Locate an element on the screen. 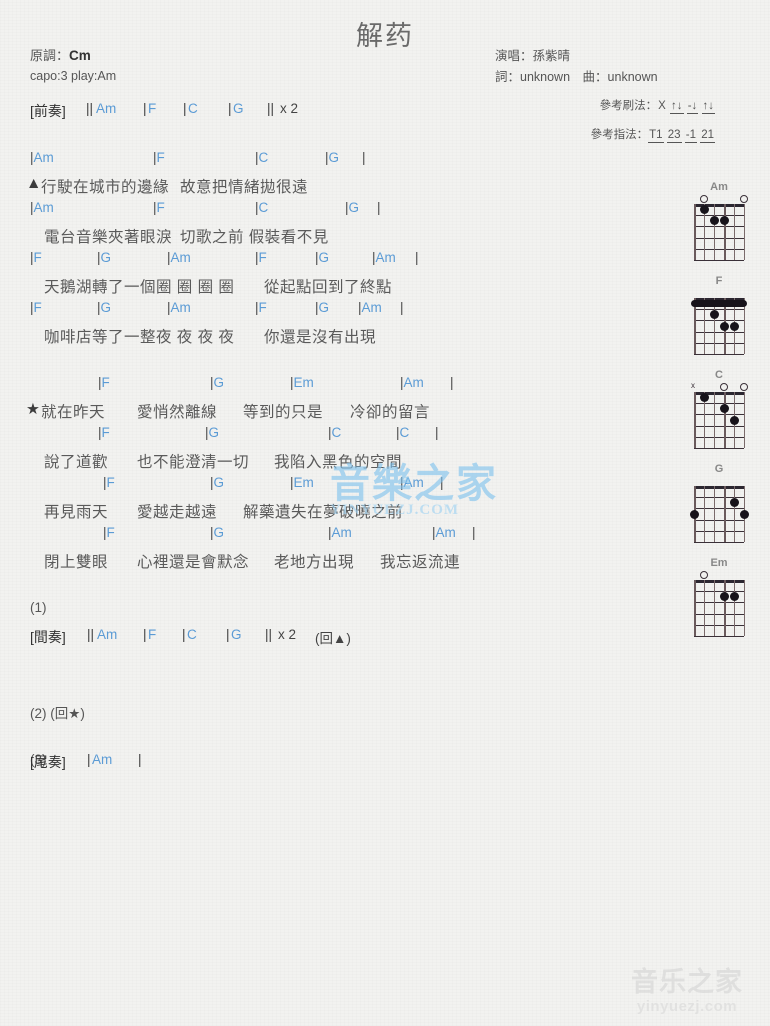 Image resolution: width=770 pixels, height=1026 pixels. lyric-segment: 愛悄然離線 is located at coordinates (177, 412).